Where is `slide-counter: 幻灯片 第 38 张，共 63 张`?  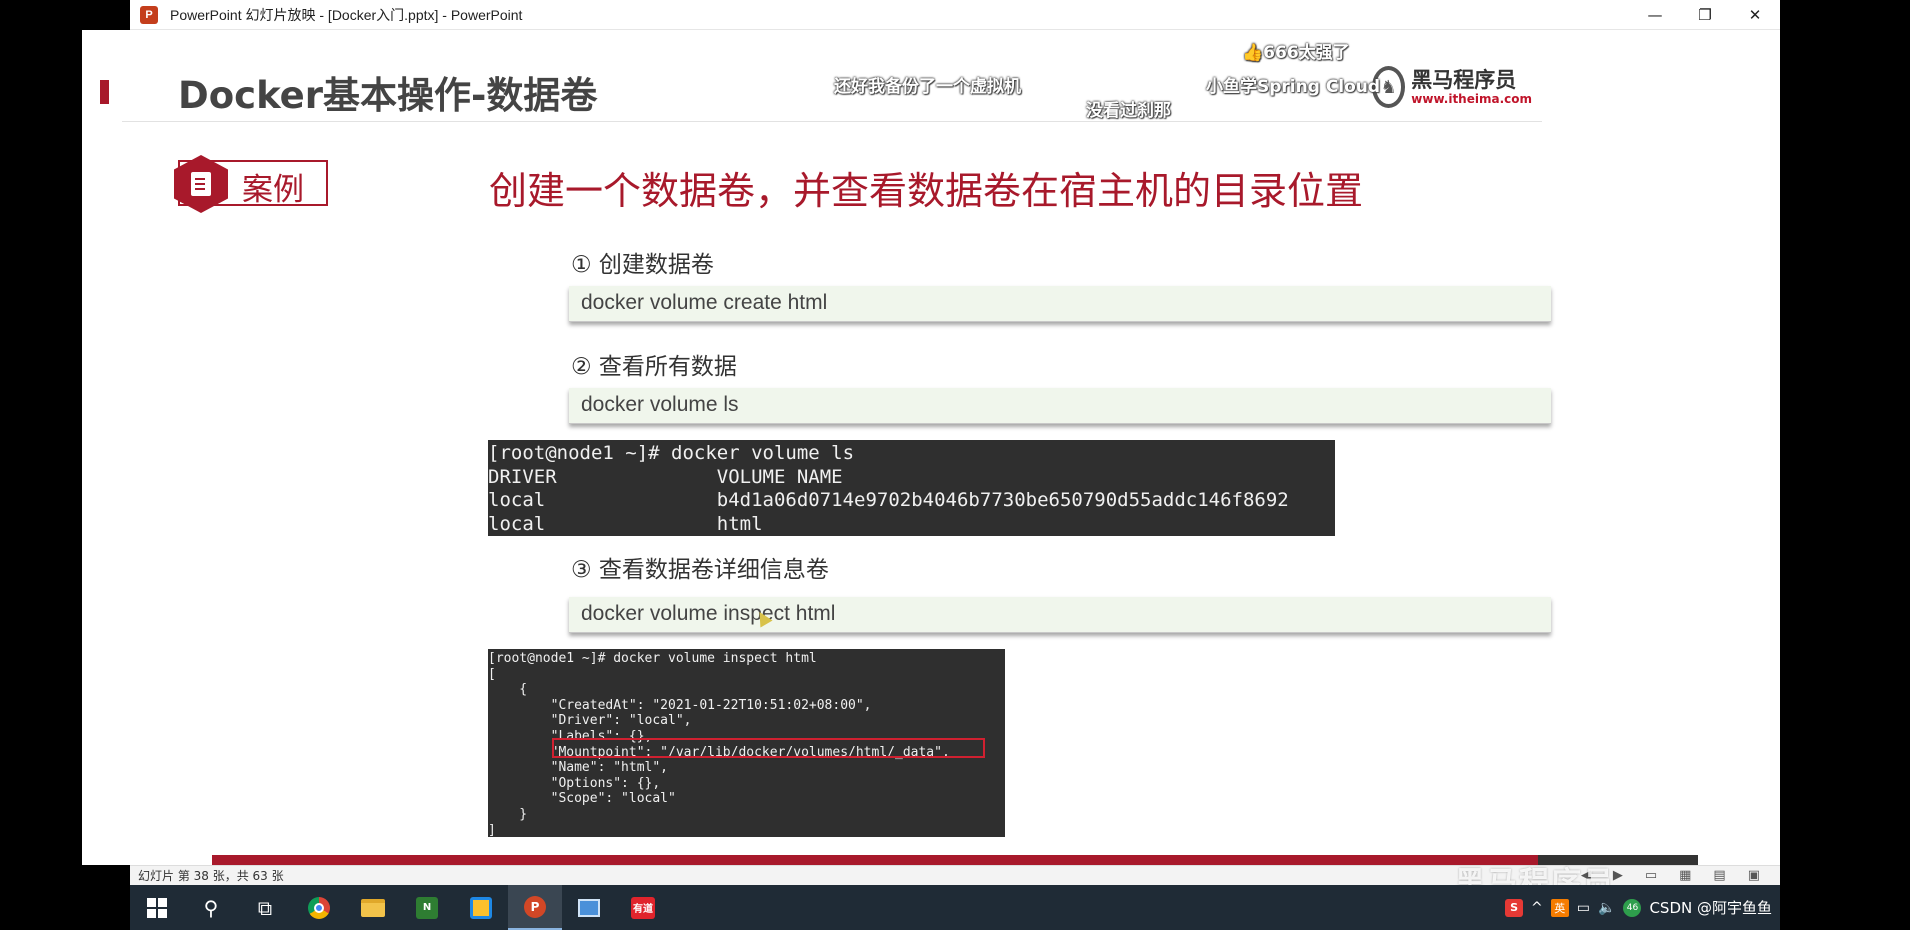
slide-counter: 幻灯片 第 38 张，共 63 张 is located at coordinates (211, 876).